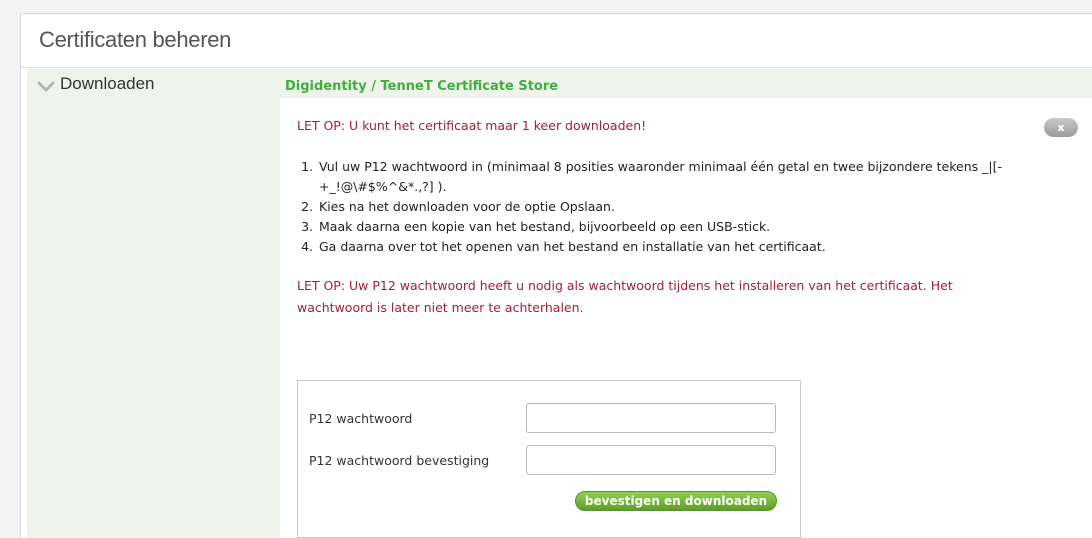 This screenshot has width=1092, height=538. Describe the element at coordinates (158, 84) in the screenshot. I see `sidebar-item-downloaden: Downloaden` at that location.